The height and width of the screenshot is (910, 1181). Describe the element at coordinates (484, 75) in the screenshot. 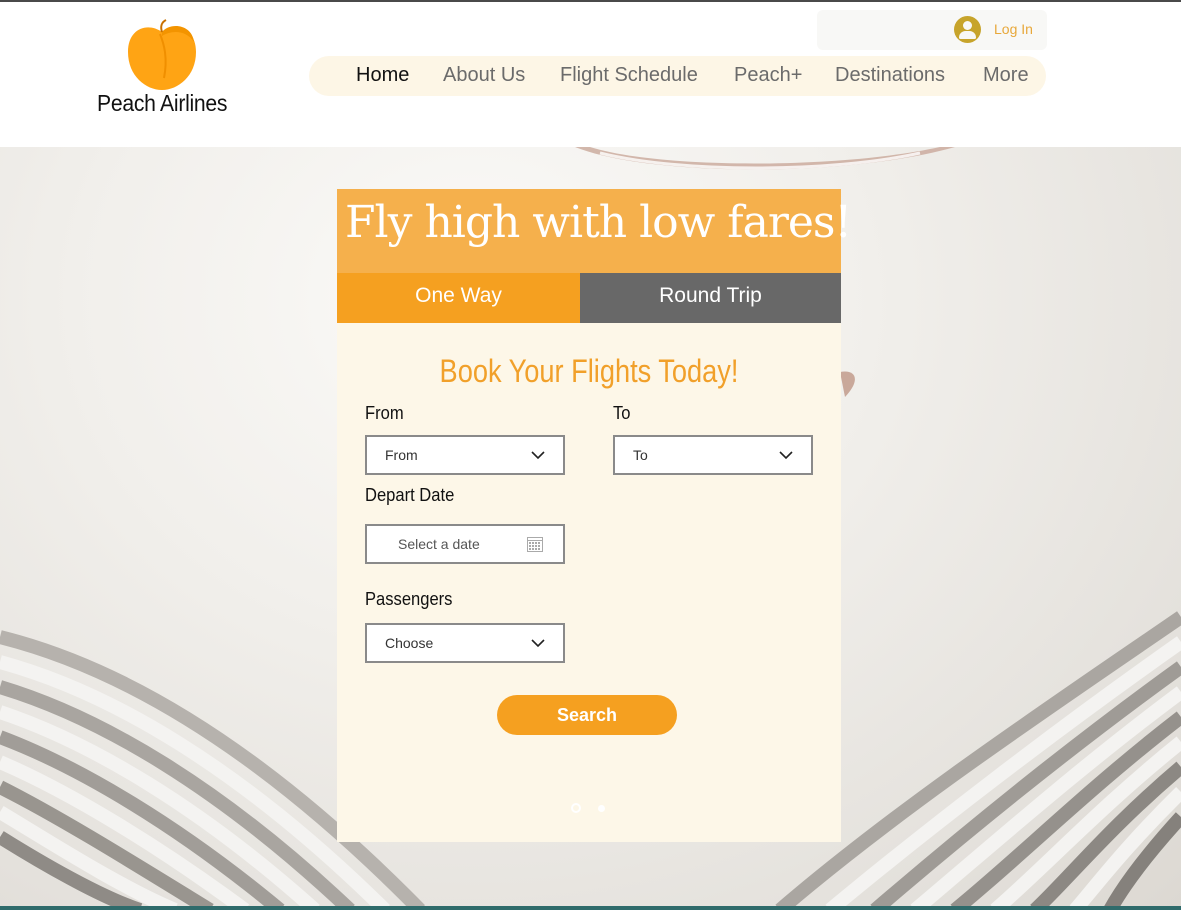

I see `nav-item-about-us: About Us` at that location.